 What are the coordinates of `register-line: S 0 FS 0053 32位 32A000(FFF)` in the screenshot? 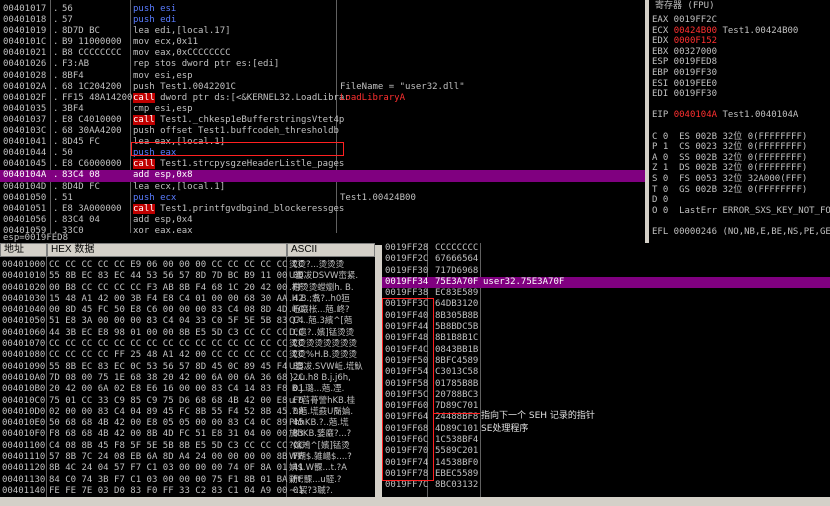 It's located at (730, 178).